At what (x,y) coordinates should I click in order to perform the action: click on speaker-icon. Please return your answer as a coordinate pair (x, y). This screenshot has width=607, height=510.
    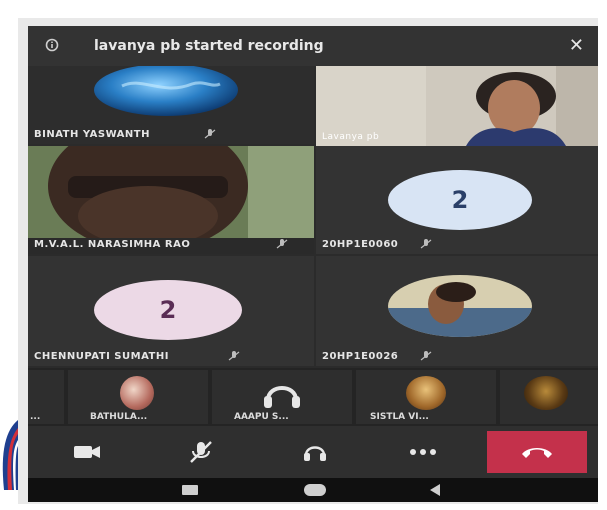
    Looking at the image, I should click on (315, 453).